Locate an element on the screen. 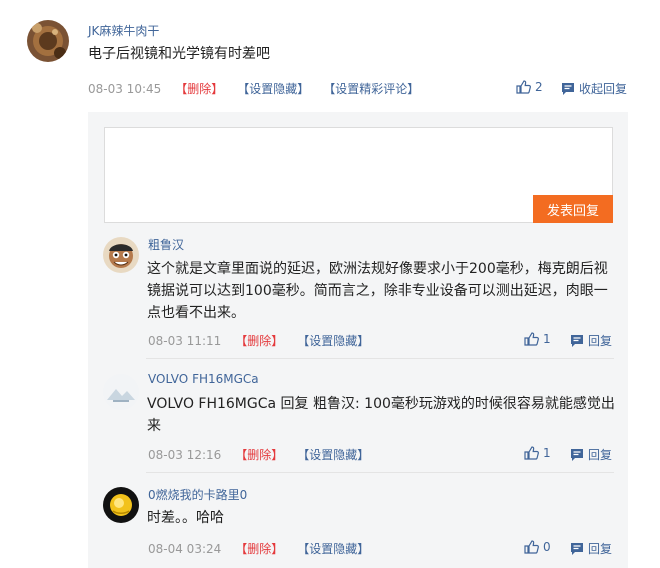  reply-meta: 08-04 03:24 【删除】 【设置隐藏】 is located at coordinates (265, 548).